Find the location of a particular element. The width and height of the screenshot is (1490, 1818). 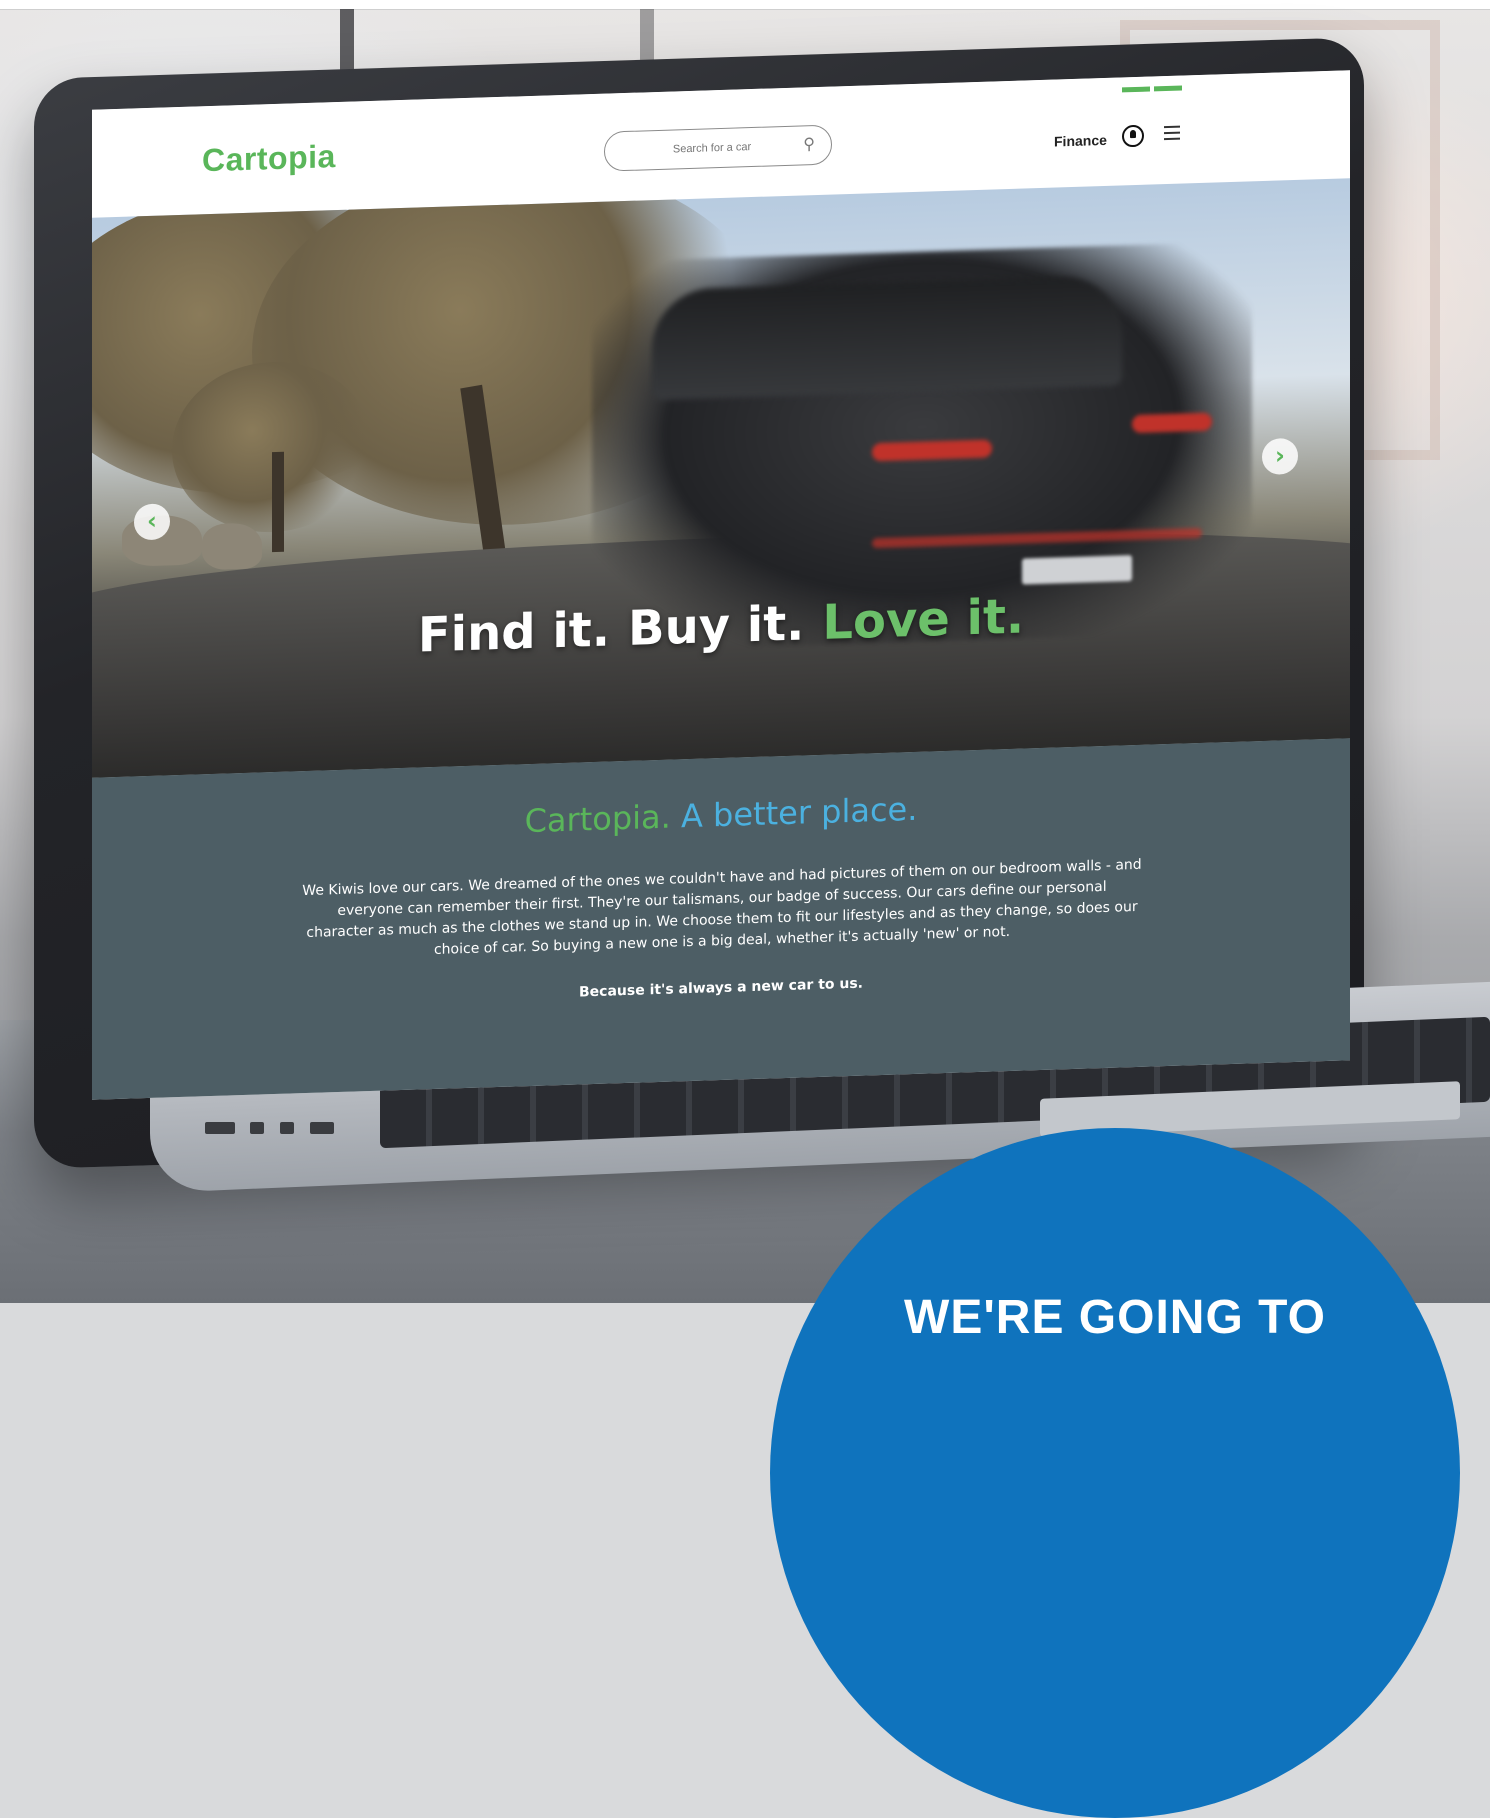

chevron-right-icon: › is located at coordinates (1280, 456).